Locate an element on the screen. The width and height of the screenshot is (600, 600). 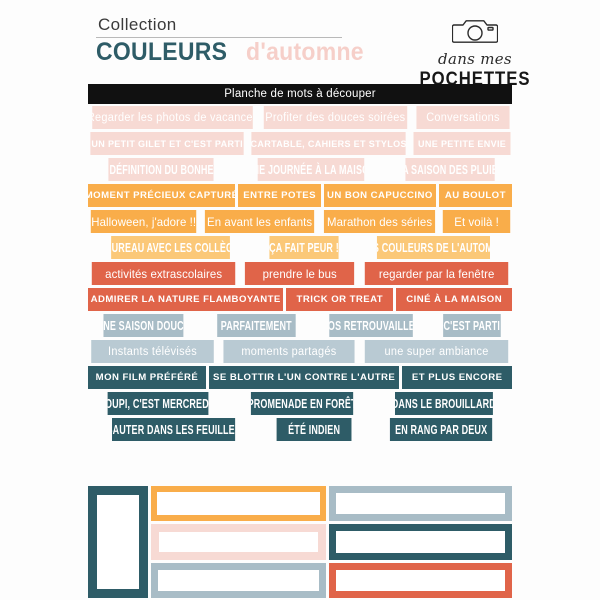
word-chip: LA SAISON DES PLUIES is located at coordinates (449, 169).